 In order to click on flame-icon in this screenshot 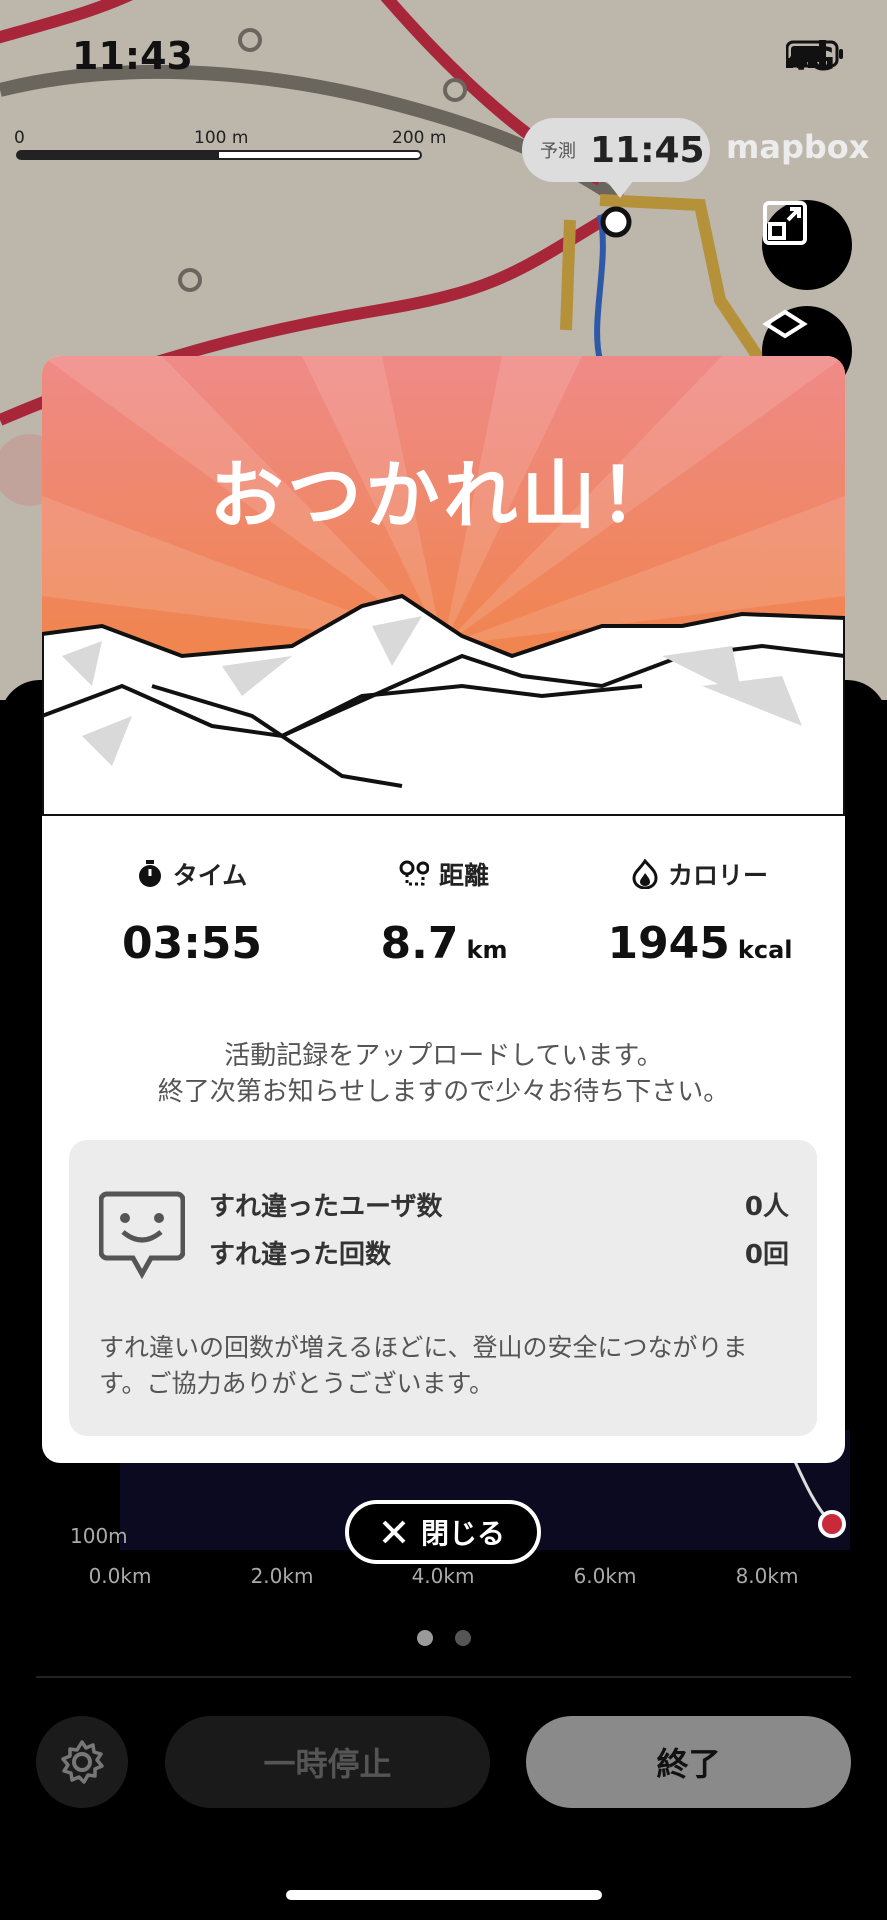, I will do `click(645, 874)`.